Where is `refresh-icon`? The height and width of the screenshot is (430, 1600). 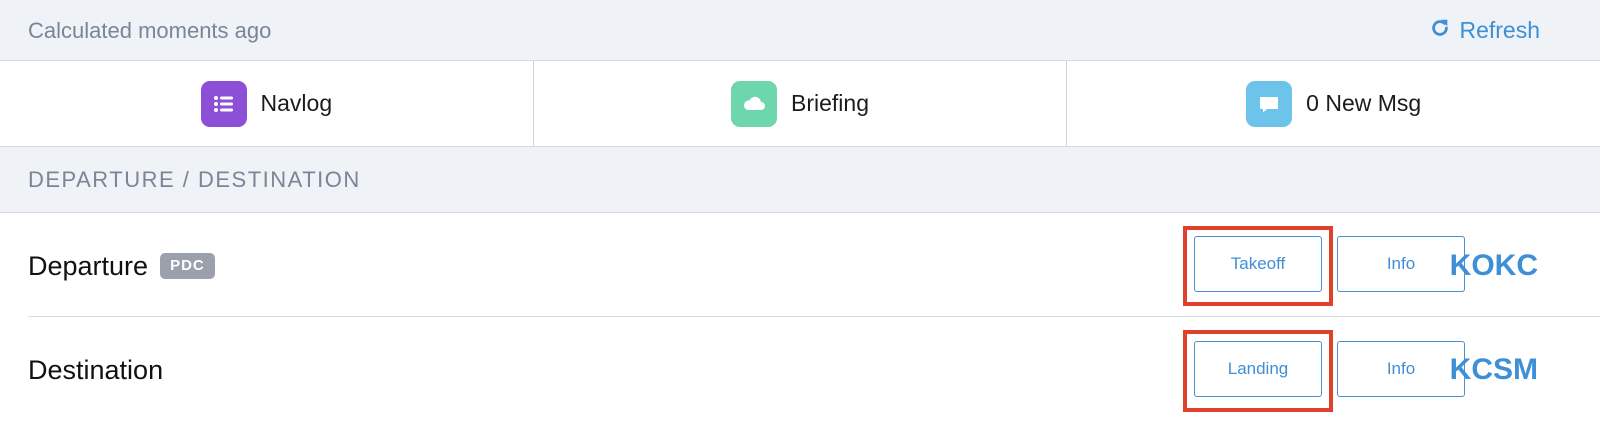
refresh-icon is located at coordinates (1440, 31).